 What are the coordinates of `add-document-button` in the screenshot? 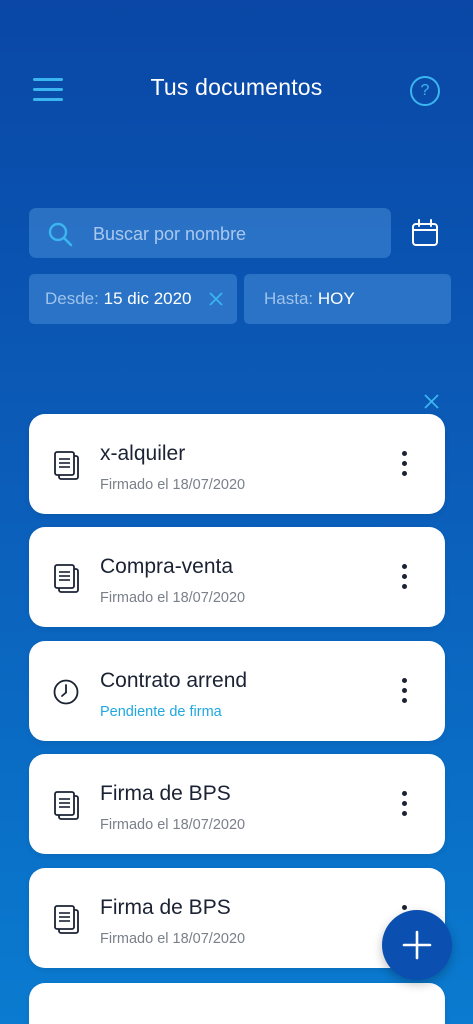 It's located at (417, 945).